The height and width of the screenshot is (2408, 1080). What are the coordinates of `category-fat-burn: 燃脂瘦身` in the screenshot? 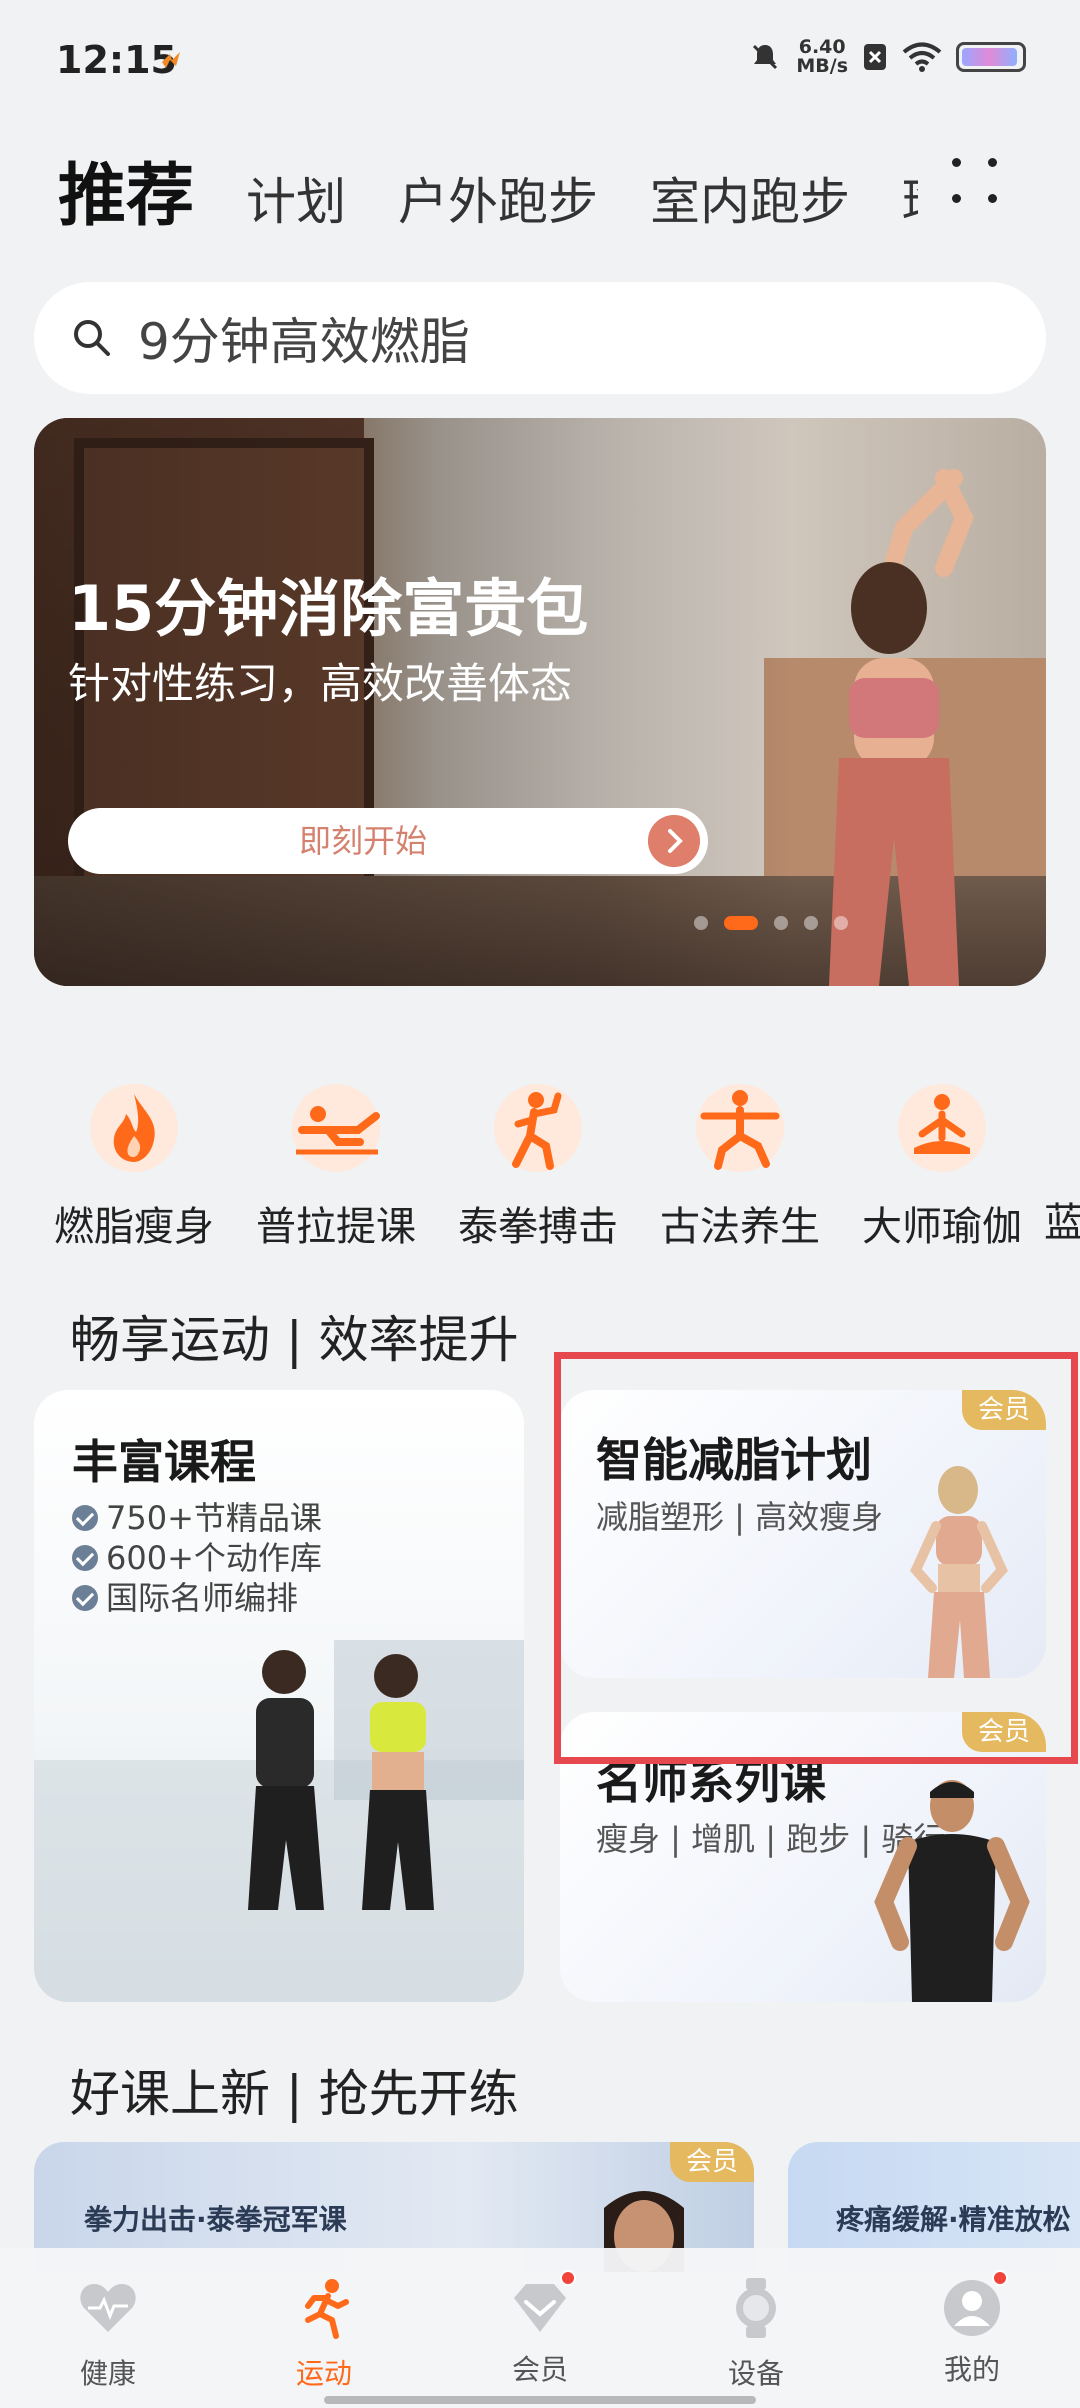 It's located at (134, 1166).